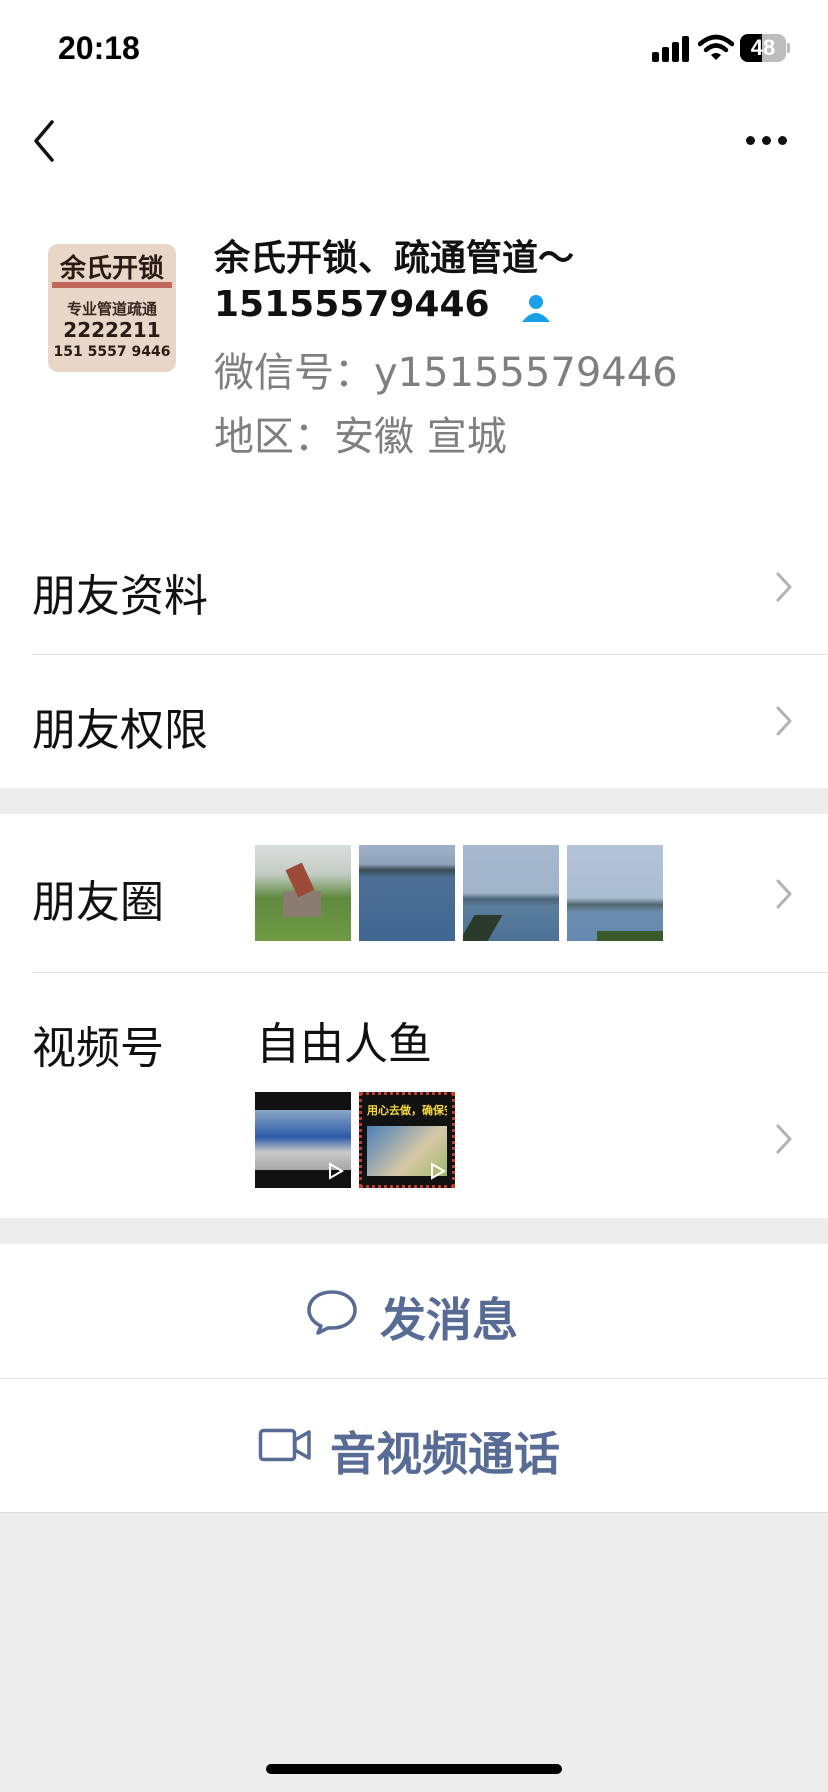 Image resolution: width=828 pixels, height=1792 pixels. Describe the element at coordinates (98, 898) in the screenshot. I see `menu-item-moments: 朋友圈` at that location.